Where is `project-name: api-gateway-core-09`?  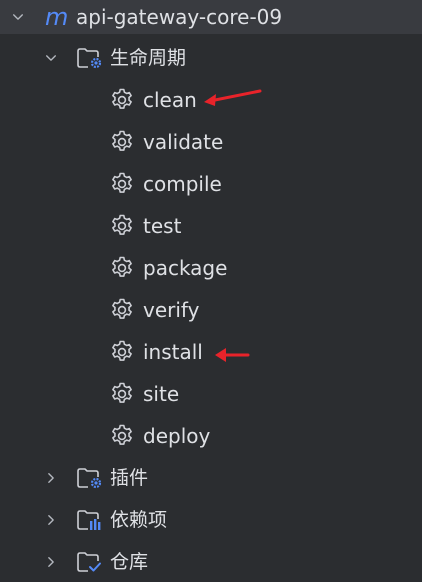
project-name: api-gateway-core-09 is located at coordinates (179, 17).